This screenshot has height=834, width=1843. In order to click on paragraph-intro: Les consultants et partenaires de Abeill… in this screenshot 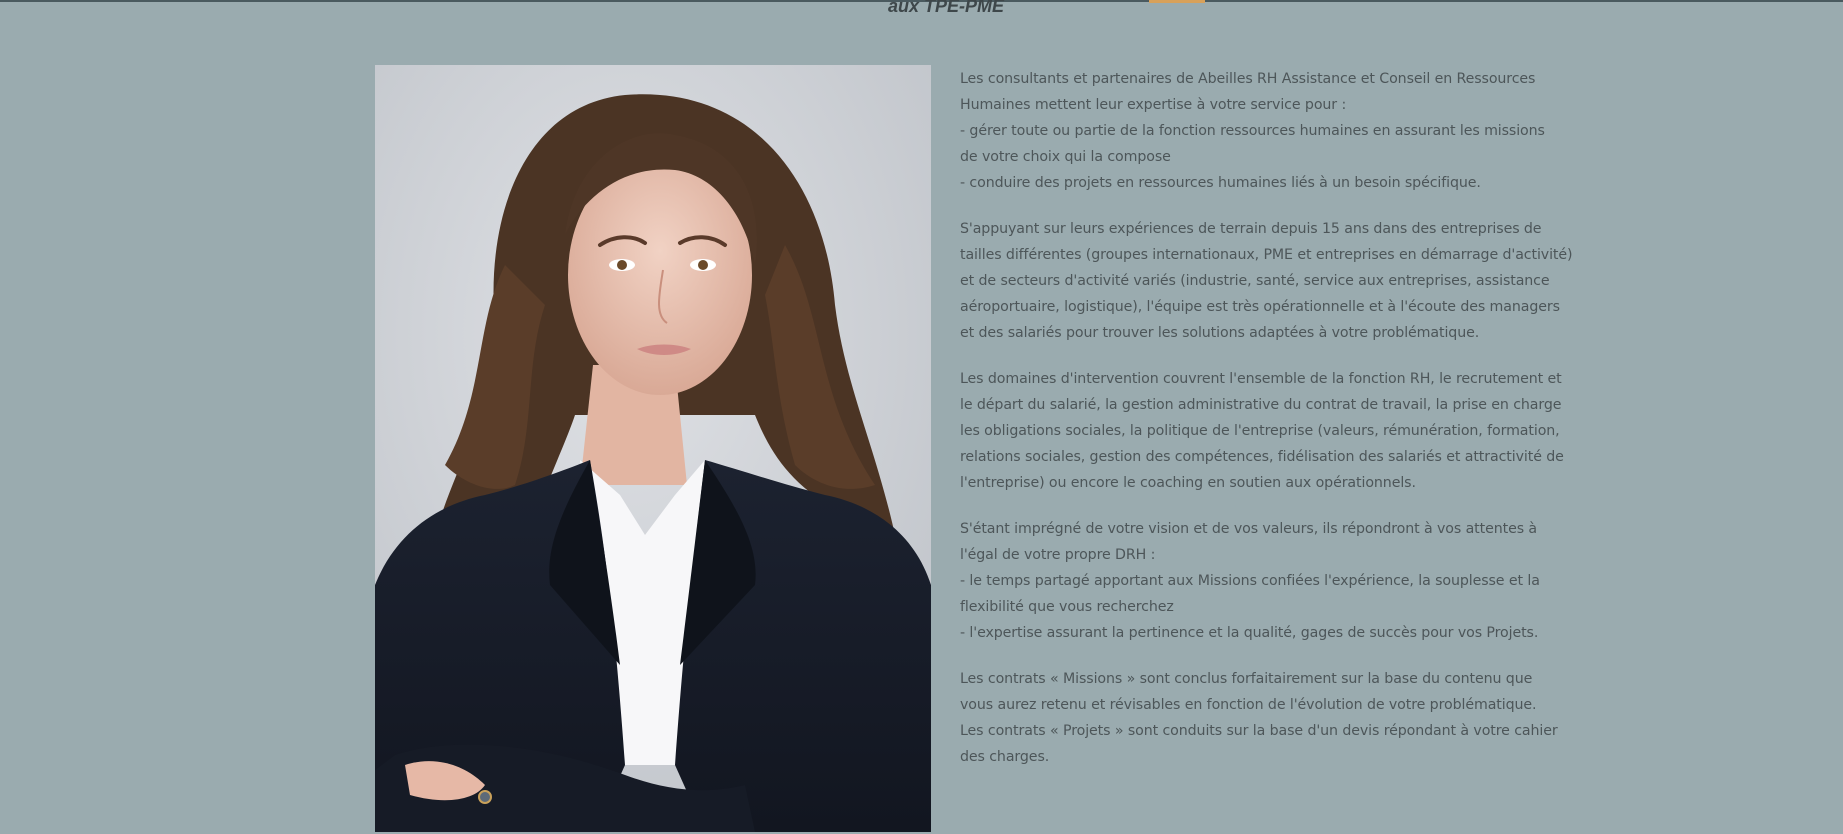, I will do `click(1252, 131)`.